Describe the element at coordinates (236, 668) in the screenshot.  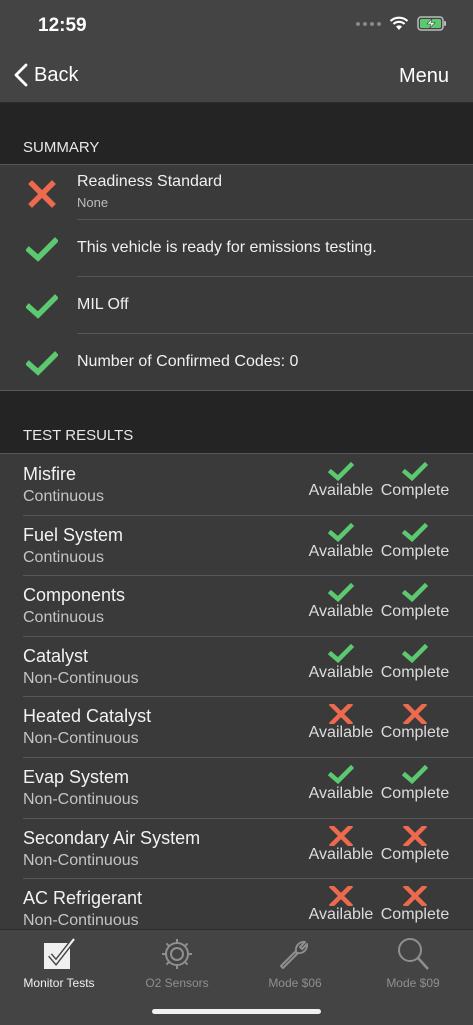
I see `test-result-row: Catalyst Non-Continuous Available Complete` at that location.